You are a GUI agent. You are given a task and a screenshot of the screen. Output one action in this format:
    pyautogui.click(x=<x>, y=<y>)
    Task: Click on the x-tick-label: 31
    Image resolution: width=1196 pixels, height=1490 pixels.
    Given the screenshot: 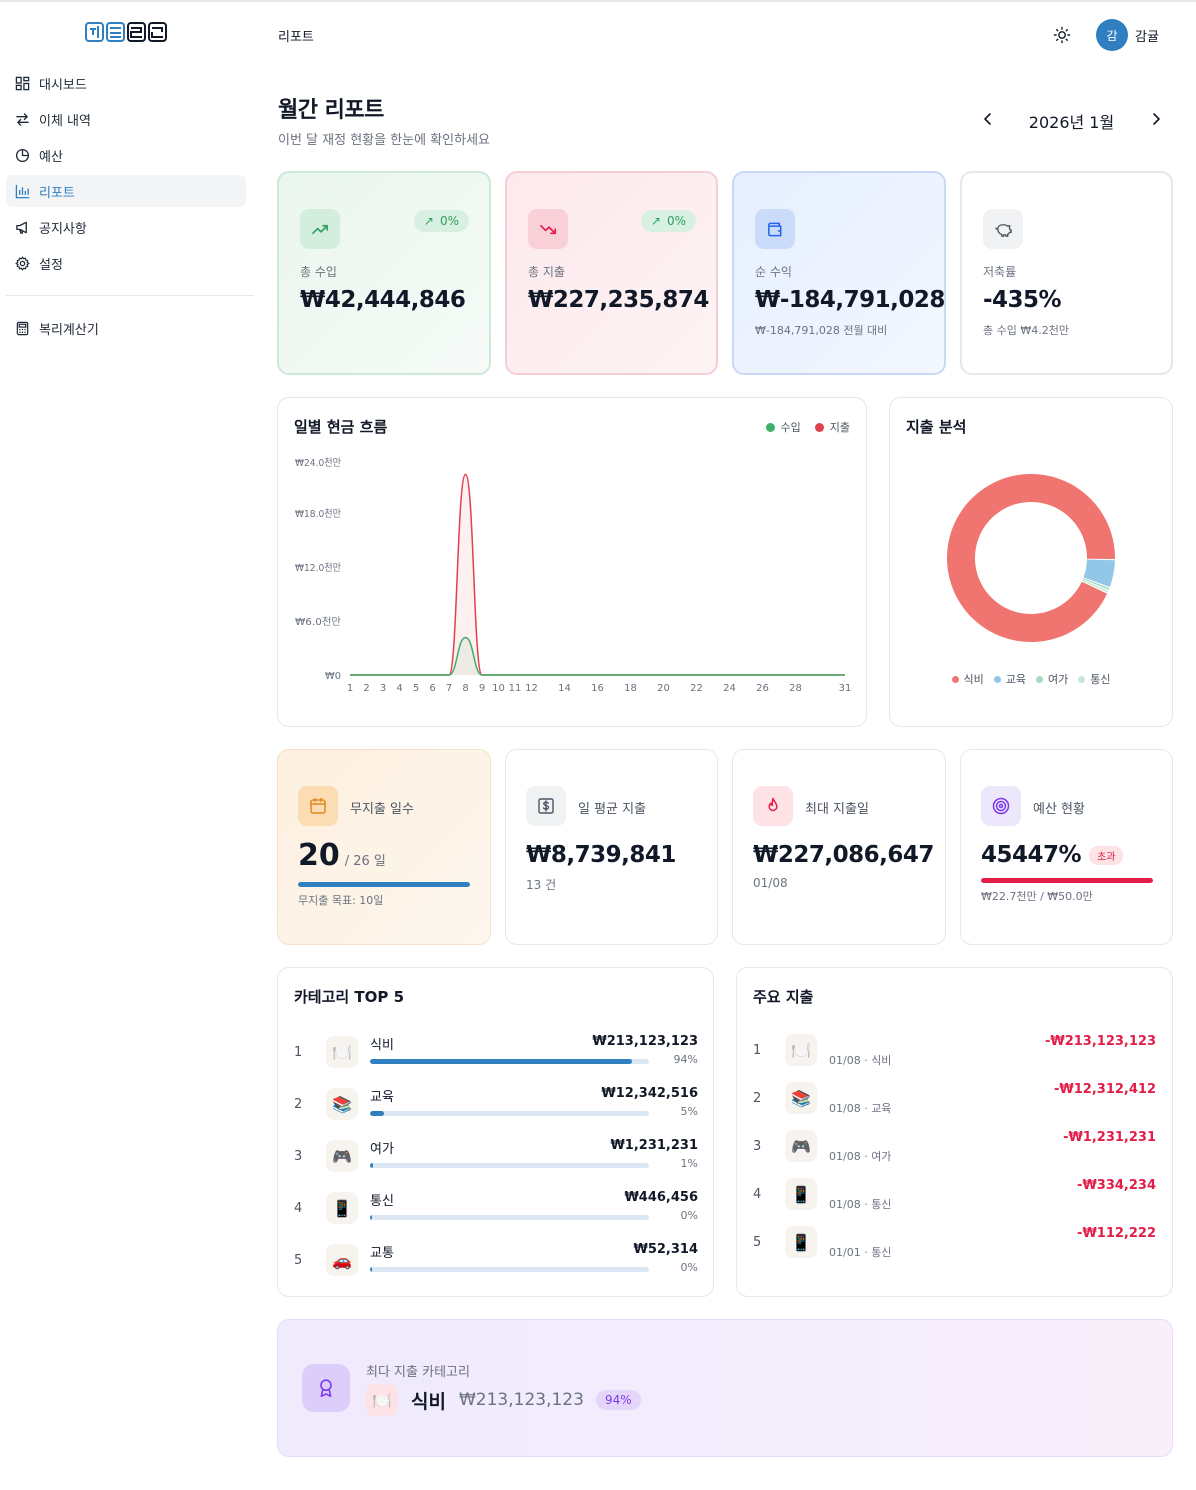 What is the action you would take?
    pyautogui.click(x=845, y=688)
    